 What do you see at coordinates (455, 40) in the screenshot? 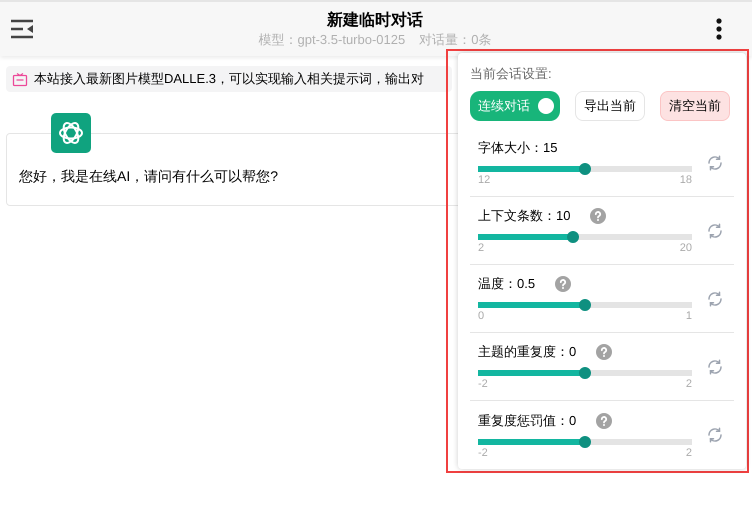
I see `message-count: 对话量：0条` at bounding box center [455, 40].